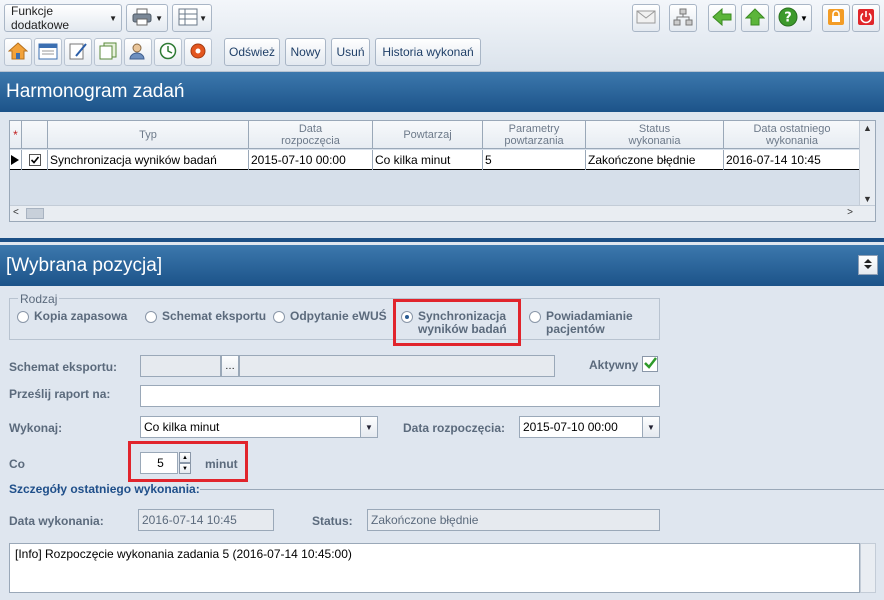  What do you see at coordinates (867, 128) in the screenshot?
I see `scroll-up-icon: ▲` at bounding box center [867, 128].